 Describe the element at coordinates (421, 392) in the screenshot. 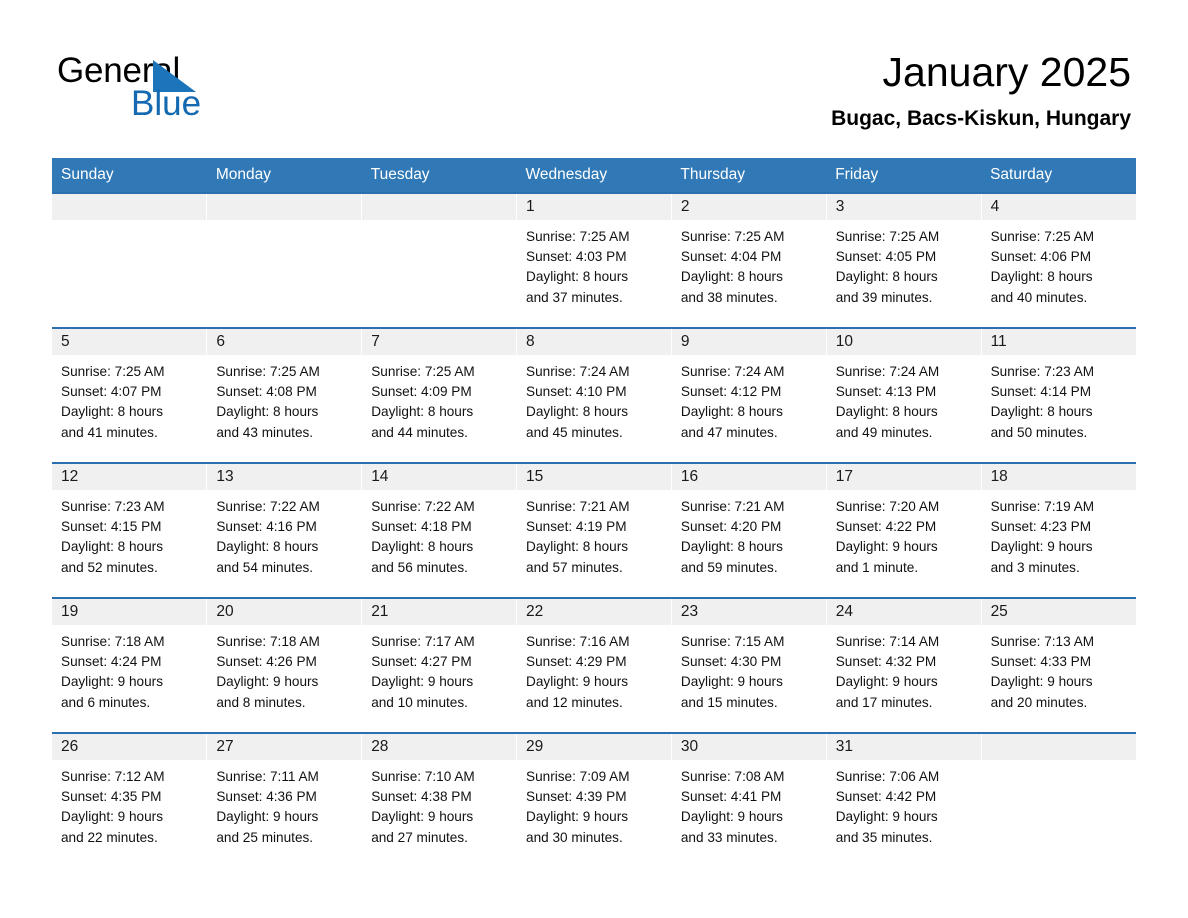

I see `sunset-text: Sunset: 4:09 PM` at that location.